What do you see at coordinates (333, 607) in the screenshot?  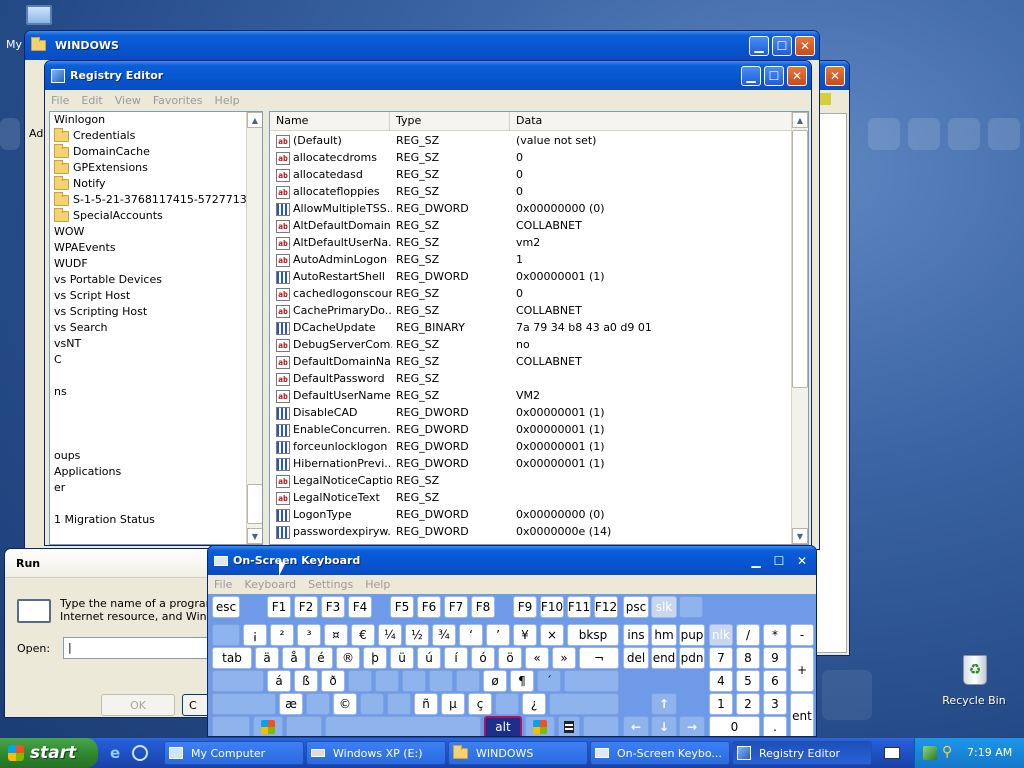 I see `key-f3: F3` at bounding box center [333, 607].